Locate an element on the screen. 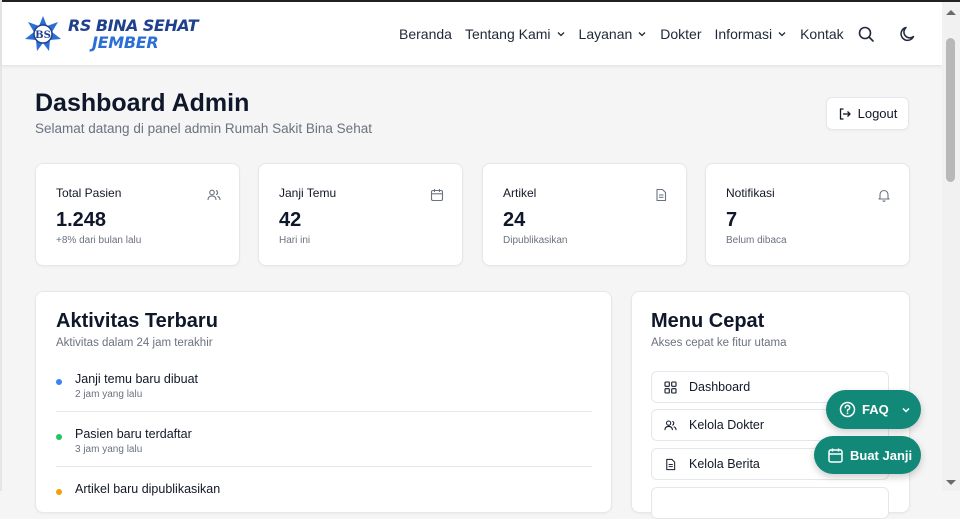  stat-card-janji-temu: Janji Temu 42 Hari ini is located at coordinates (360, 214).